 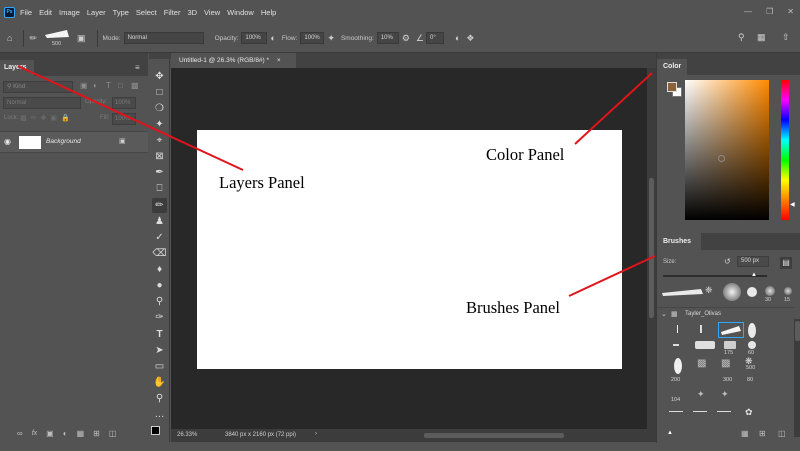 I want to click on brushes-annotation-line, so click(x=612, y=276).